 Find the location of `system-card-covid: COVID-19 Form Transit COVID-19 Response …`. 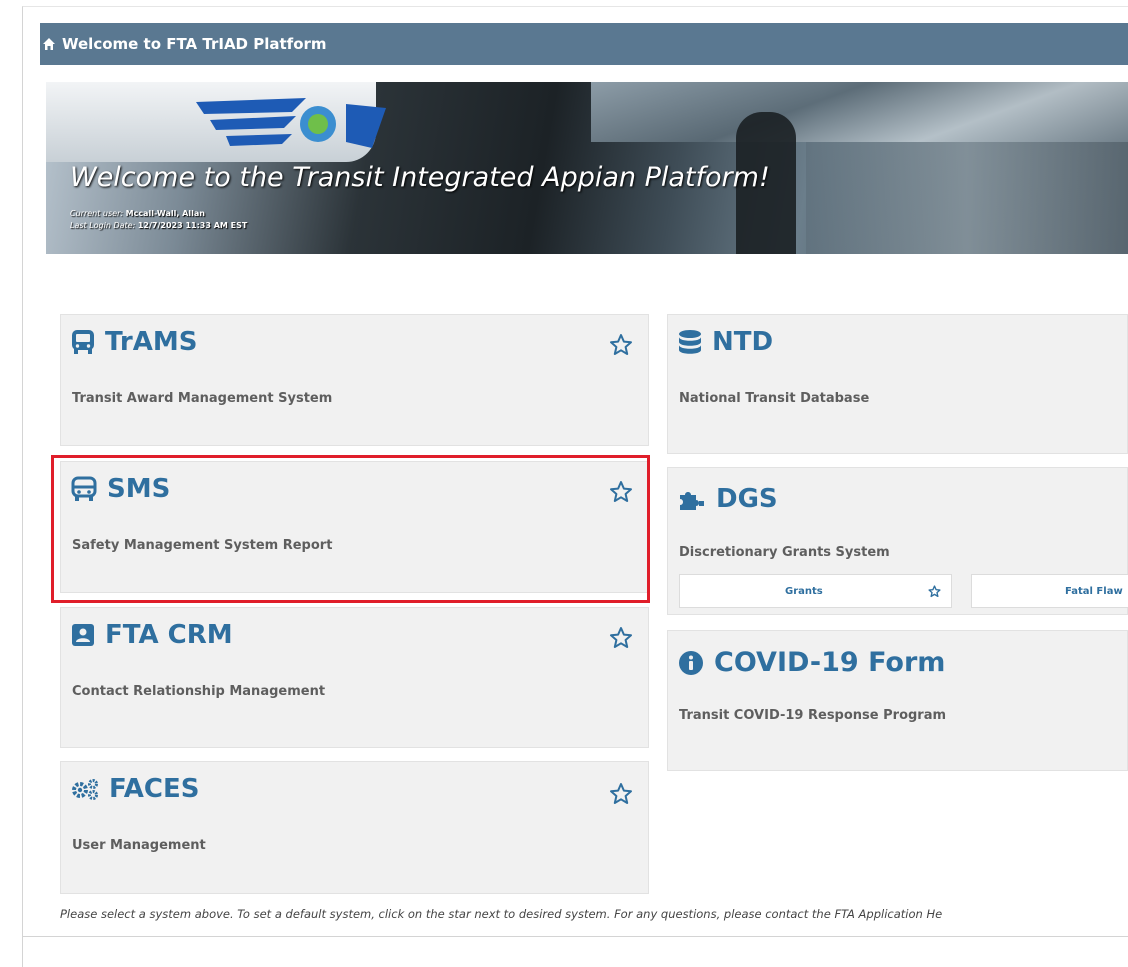

system-card-covid: COVID-19 Form Transit COVID-19 Response … is located at coordinates (897, 700).